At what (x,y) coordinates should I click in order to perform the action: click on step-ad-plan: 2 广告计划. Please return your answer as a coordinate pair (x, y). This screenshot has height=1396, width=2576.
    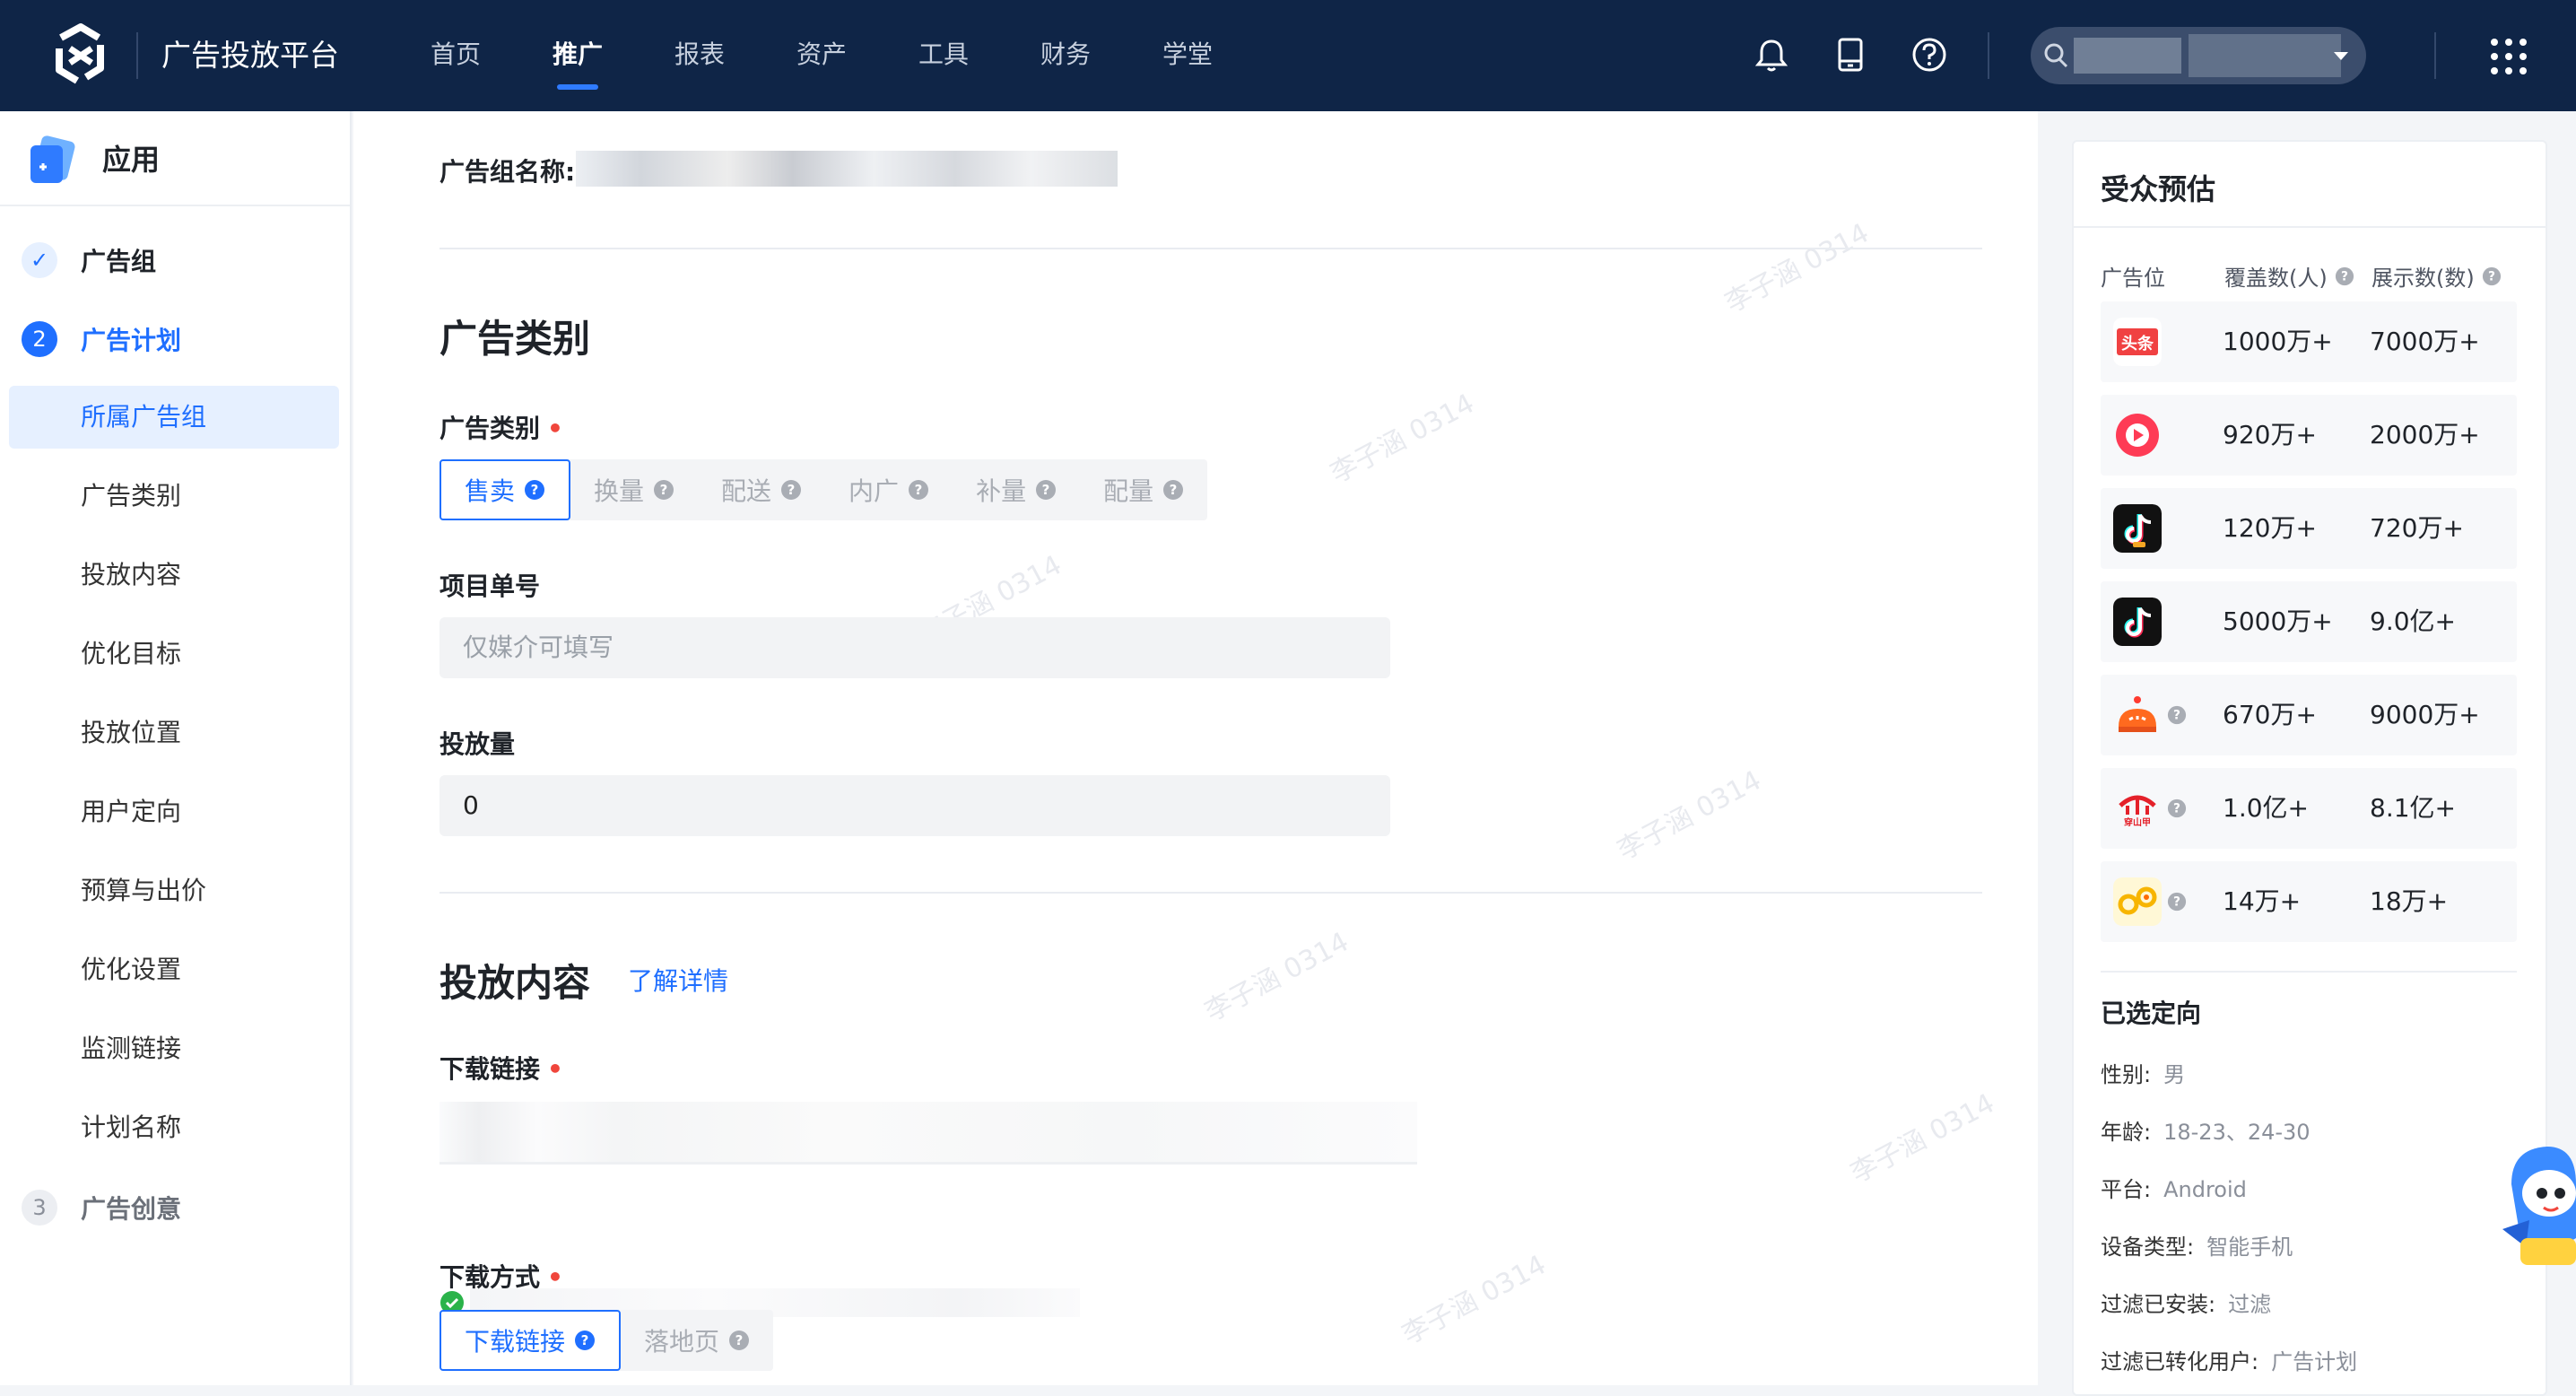
    Looking at the image, I should click on (101, 339).